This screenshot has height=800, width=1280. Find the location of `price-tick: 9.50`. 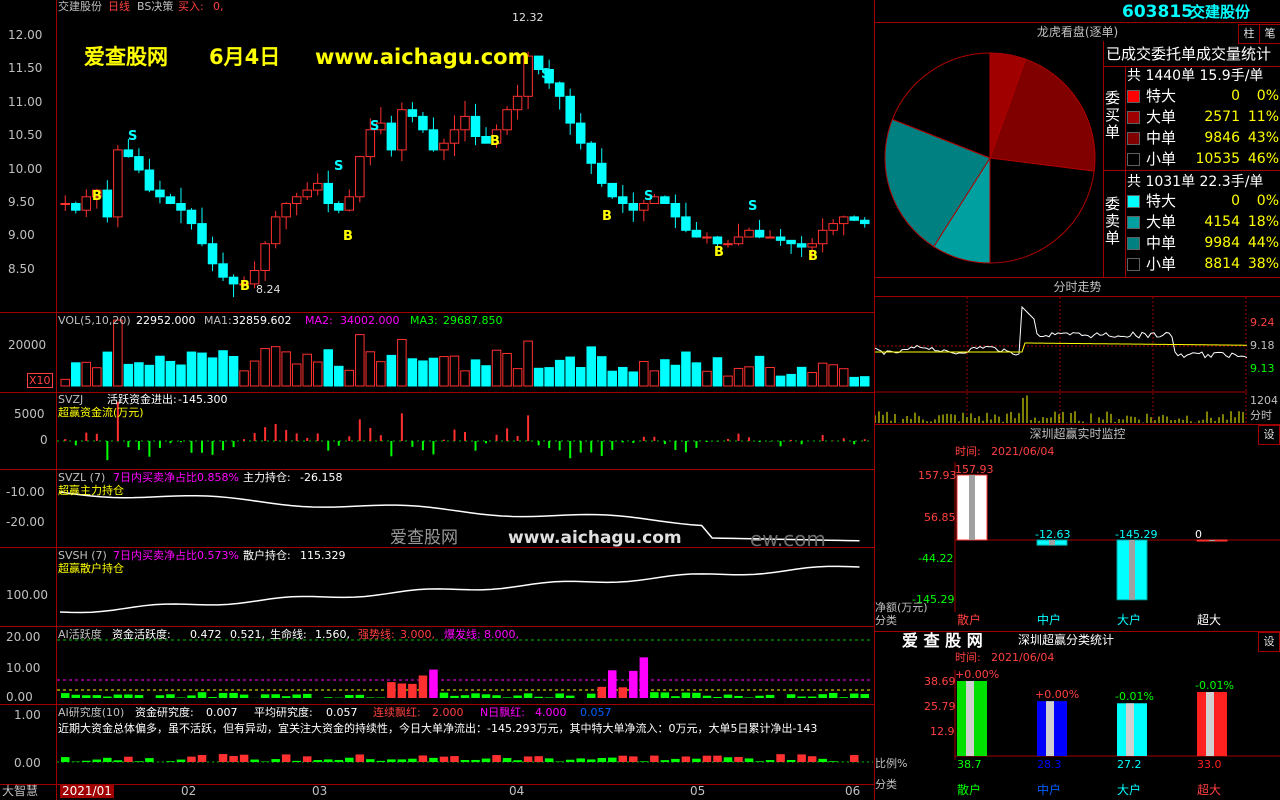

price-tick: 9.50 is located at coordinates (21, 202).